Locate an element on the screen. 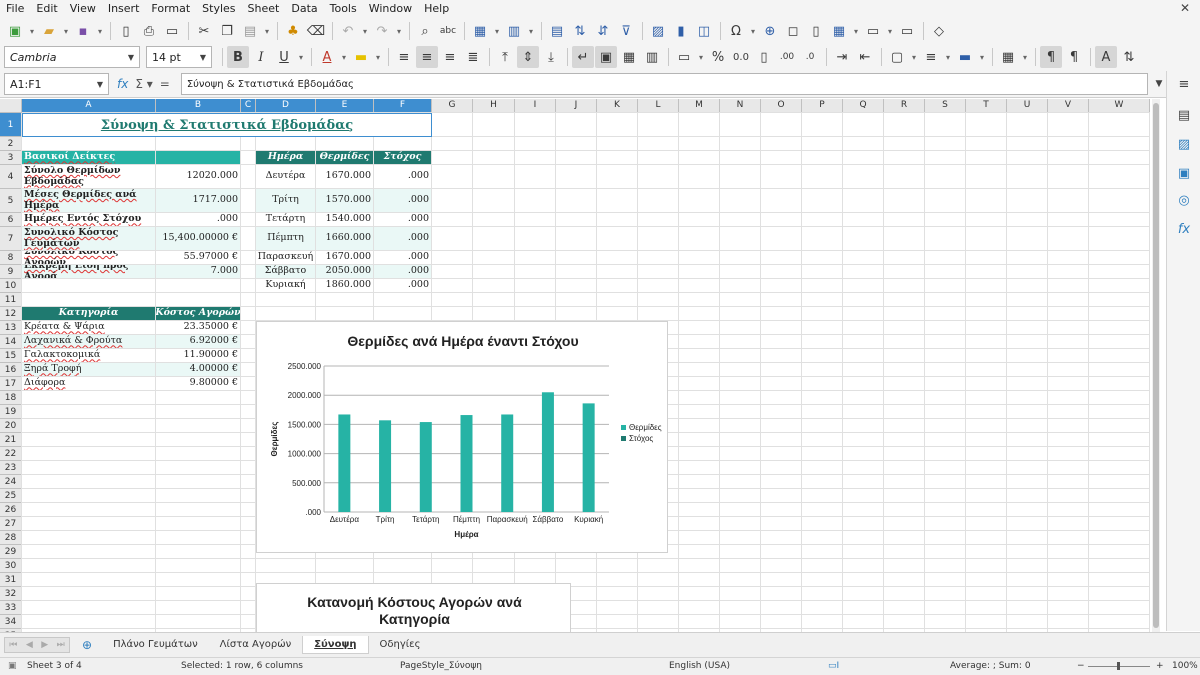  column-header-f: F is located at coordinates (403, 106).